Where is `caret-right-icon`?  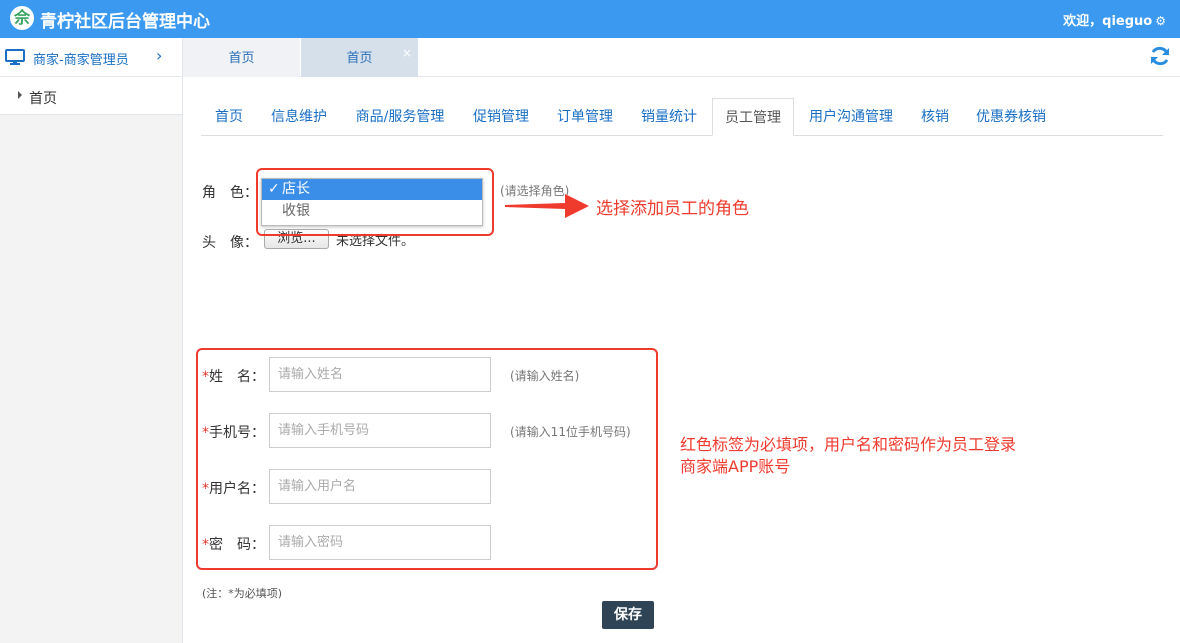
caret-right-icon is located at coordinates (20, 95).